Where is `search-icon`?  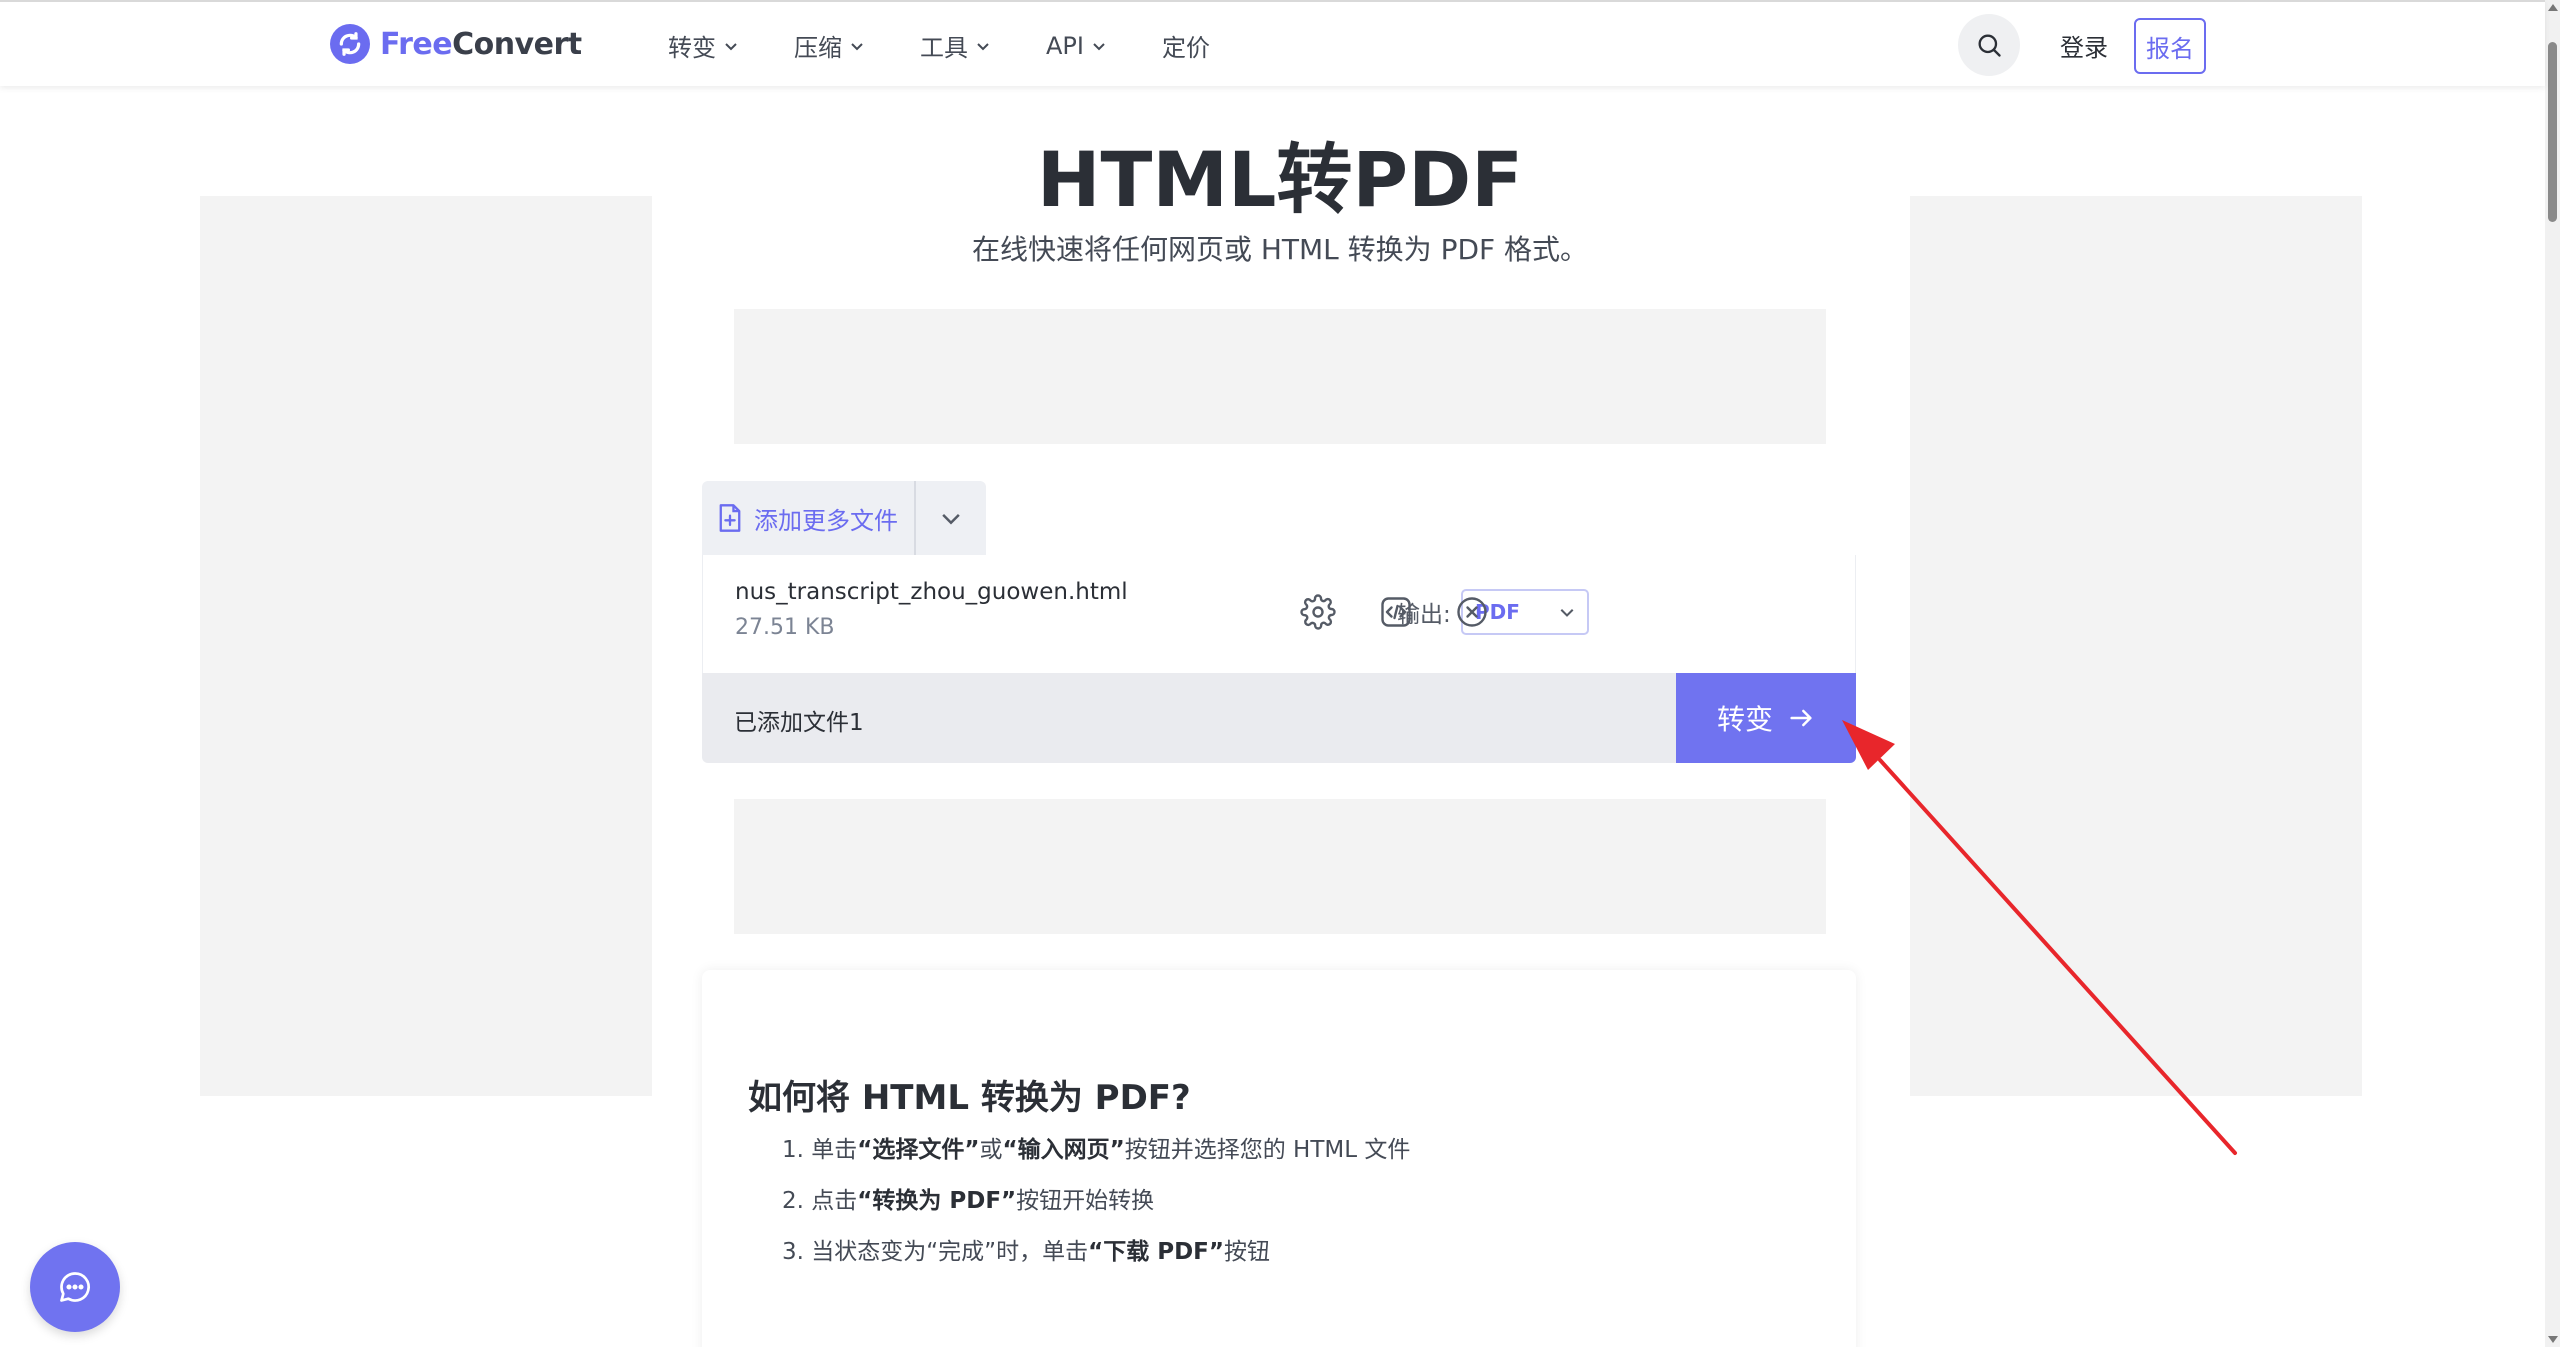 search-icon is located at coordinates (1989, 45).